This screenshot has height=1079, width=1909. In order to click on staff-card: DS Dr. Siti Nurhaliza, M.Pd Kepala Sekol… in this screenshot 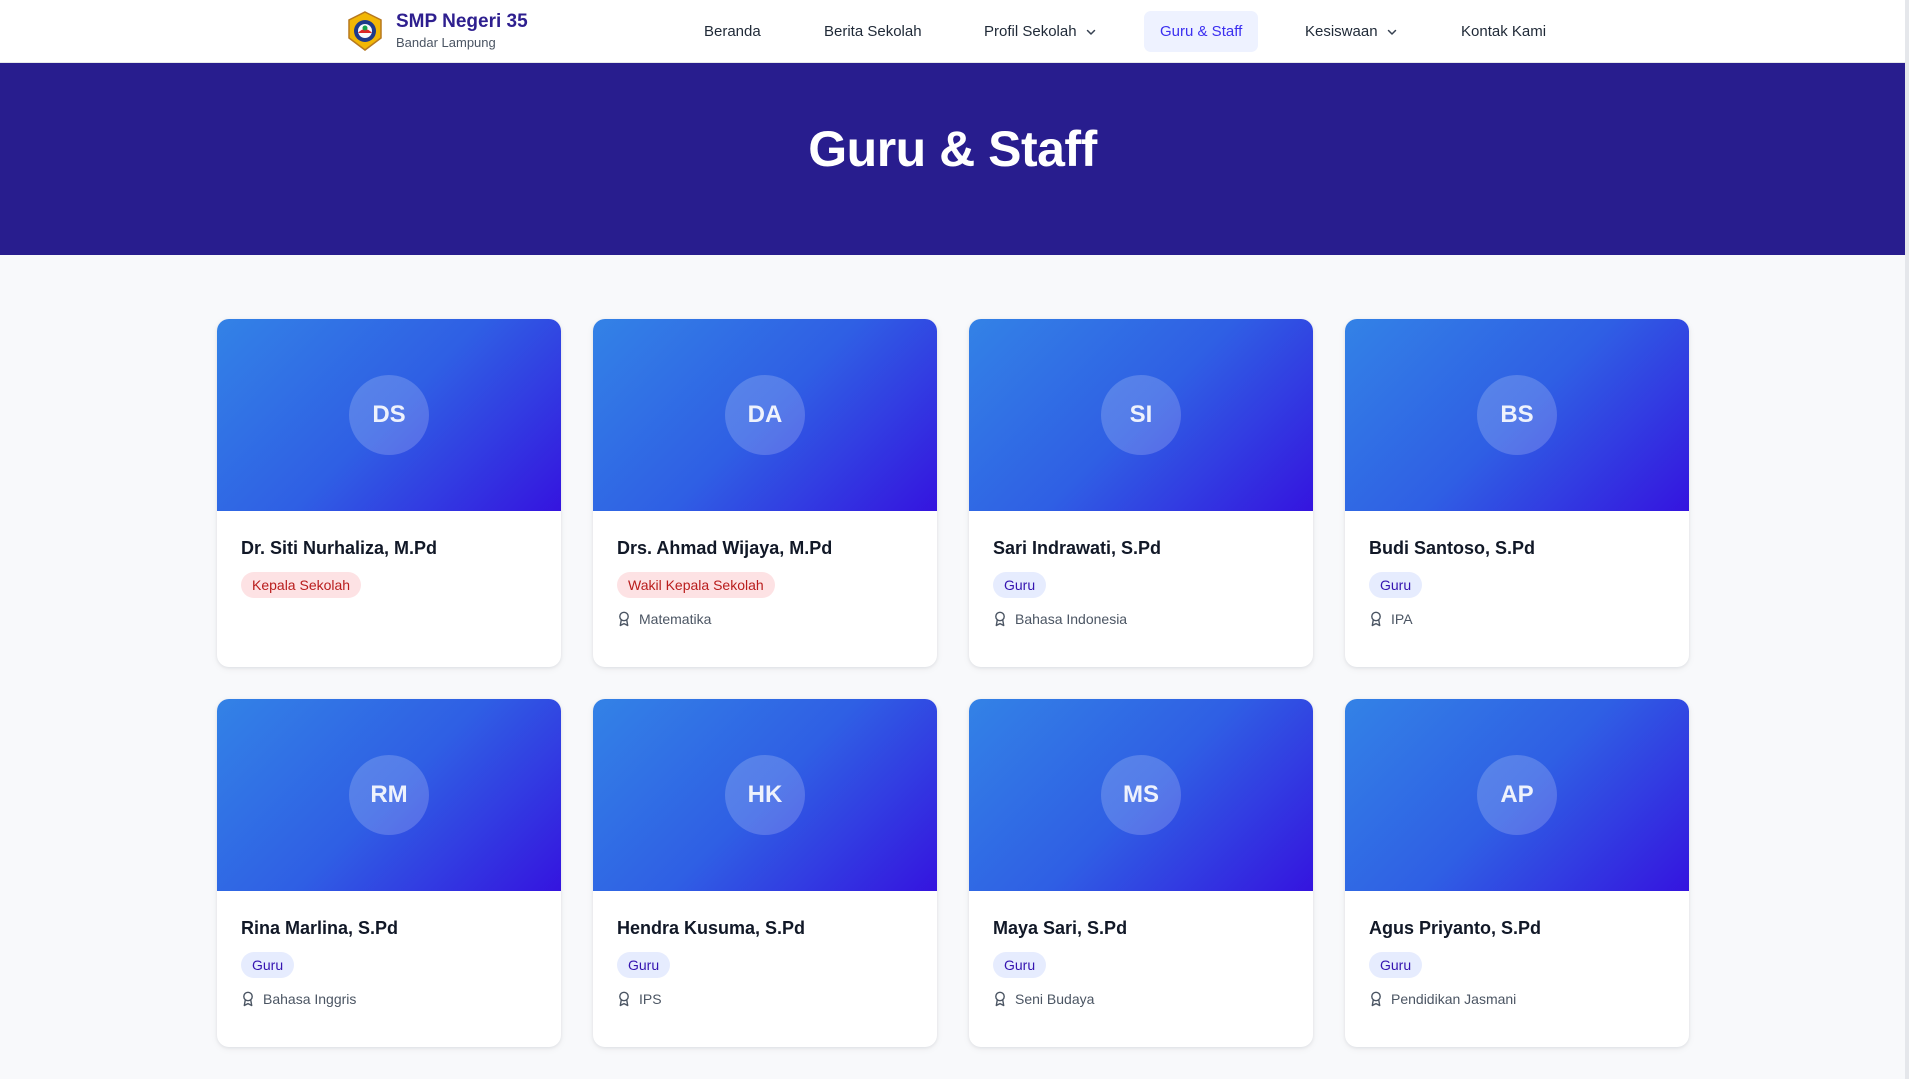, I will do `click(389, 493)`.